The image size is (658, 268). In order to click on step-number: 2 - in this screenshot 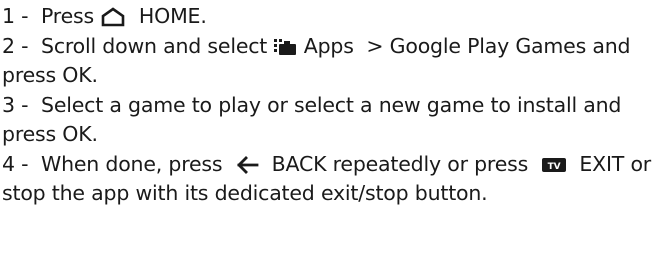, I will do `click(15, 45)`.